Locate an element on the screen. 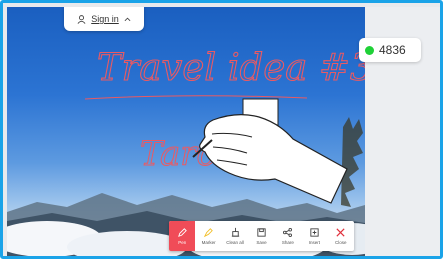 This screenshot has width=443, height=259. participant-counter: 4836 is located at coordinates (390, 50).